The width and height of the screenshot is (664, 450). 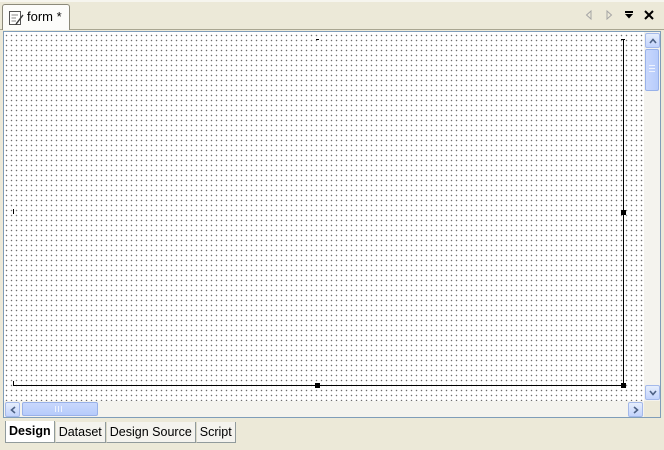 I want to click on view-tabs: Design Dataset Design Source Script, so click(x=120, y=432).